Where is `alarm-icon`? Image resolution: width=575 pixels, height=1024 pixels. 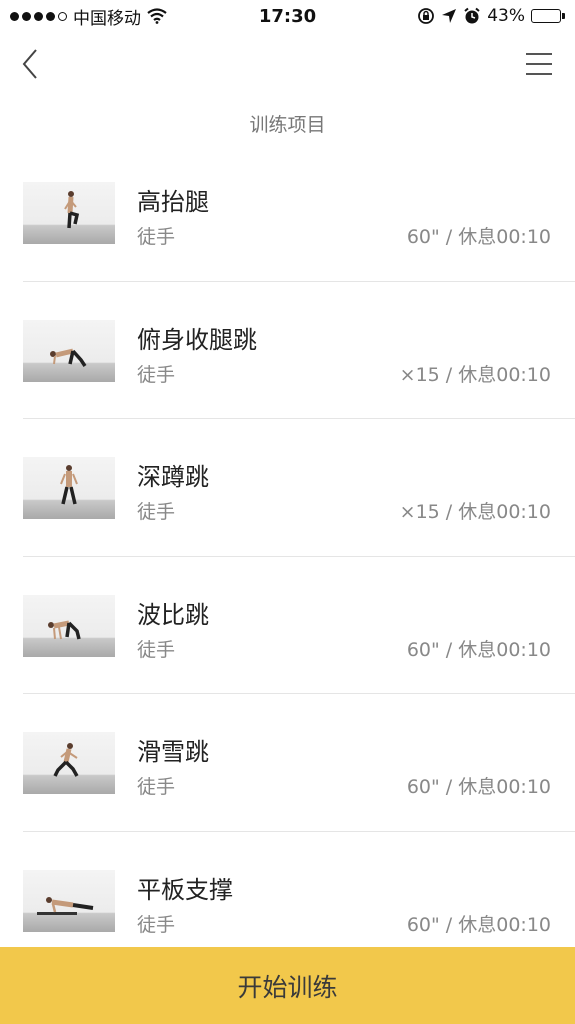 alarm-icon is located at coordinates (472, 15).